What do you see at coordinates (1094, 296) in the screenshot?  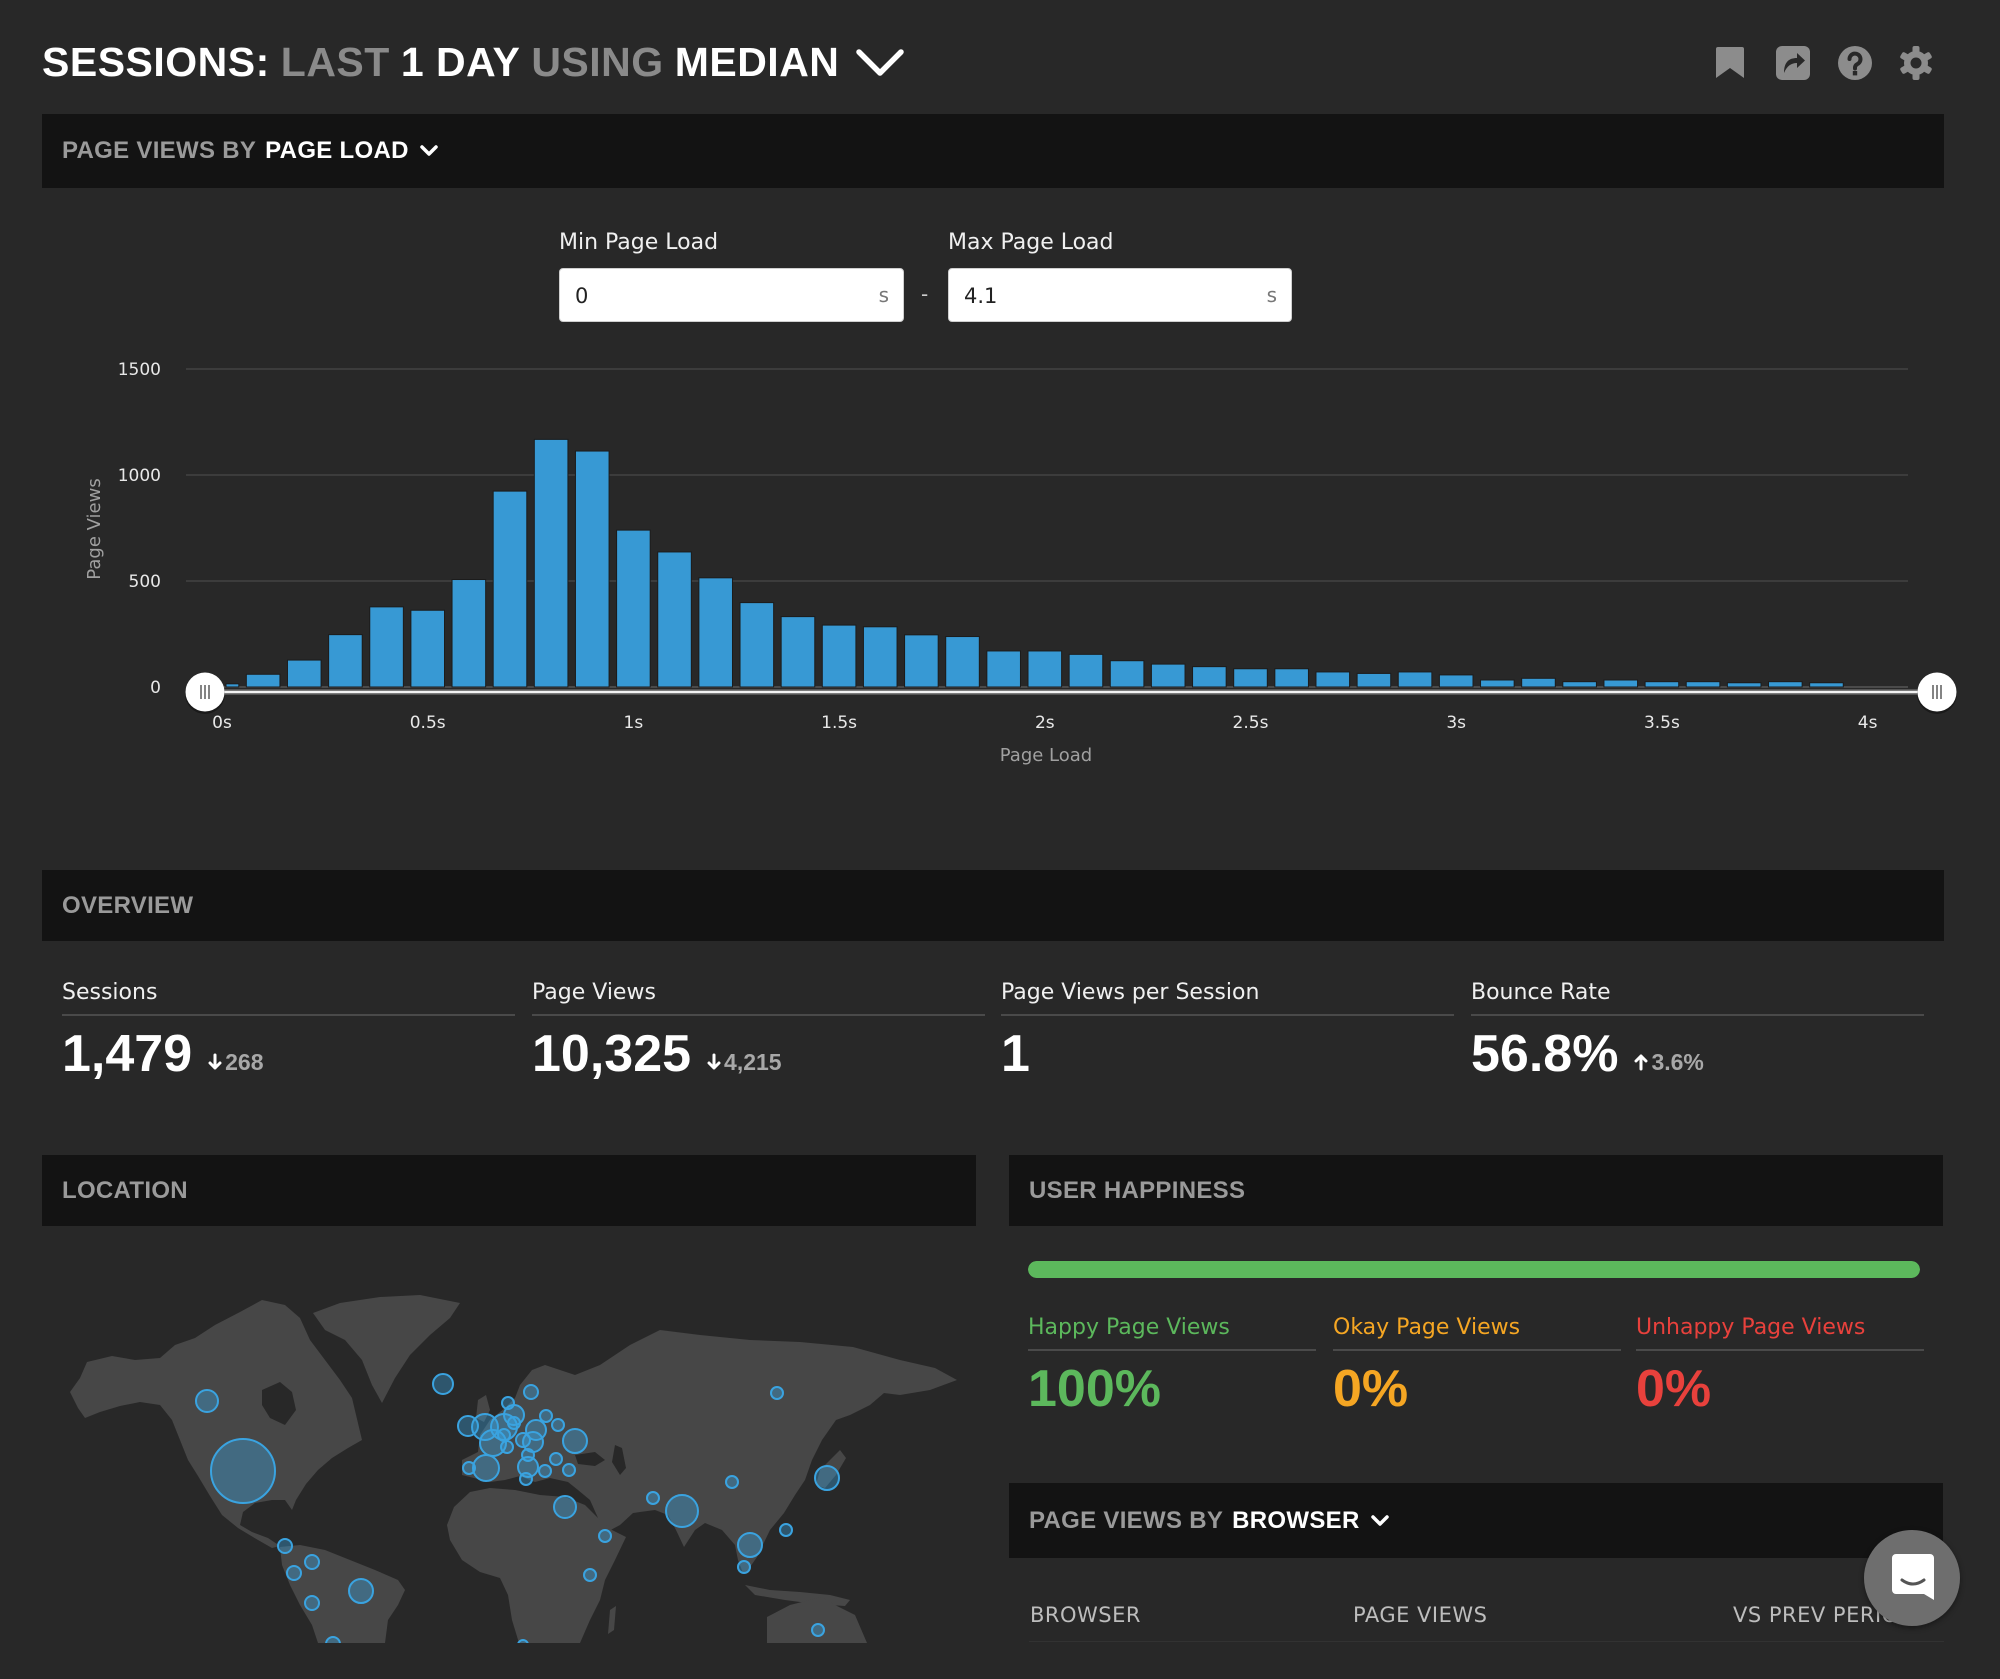 I see `max-page-load-input` at bounding box center [1094, 296].